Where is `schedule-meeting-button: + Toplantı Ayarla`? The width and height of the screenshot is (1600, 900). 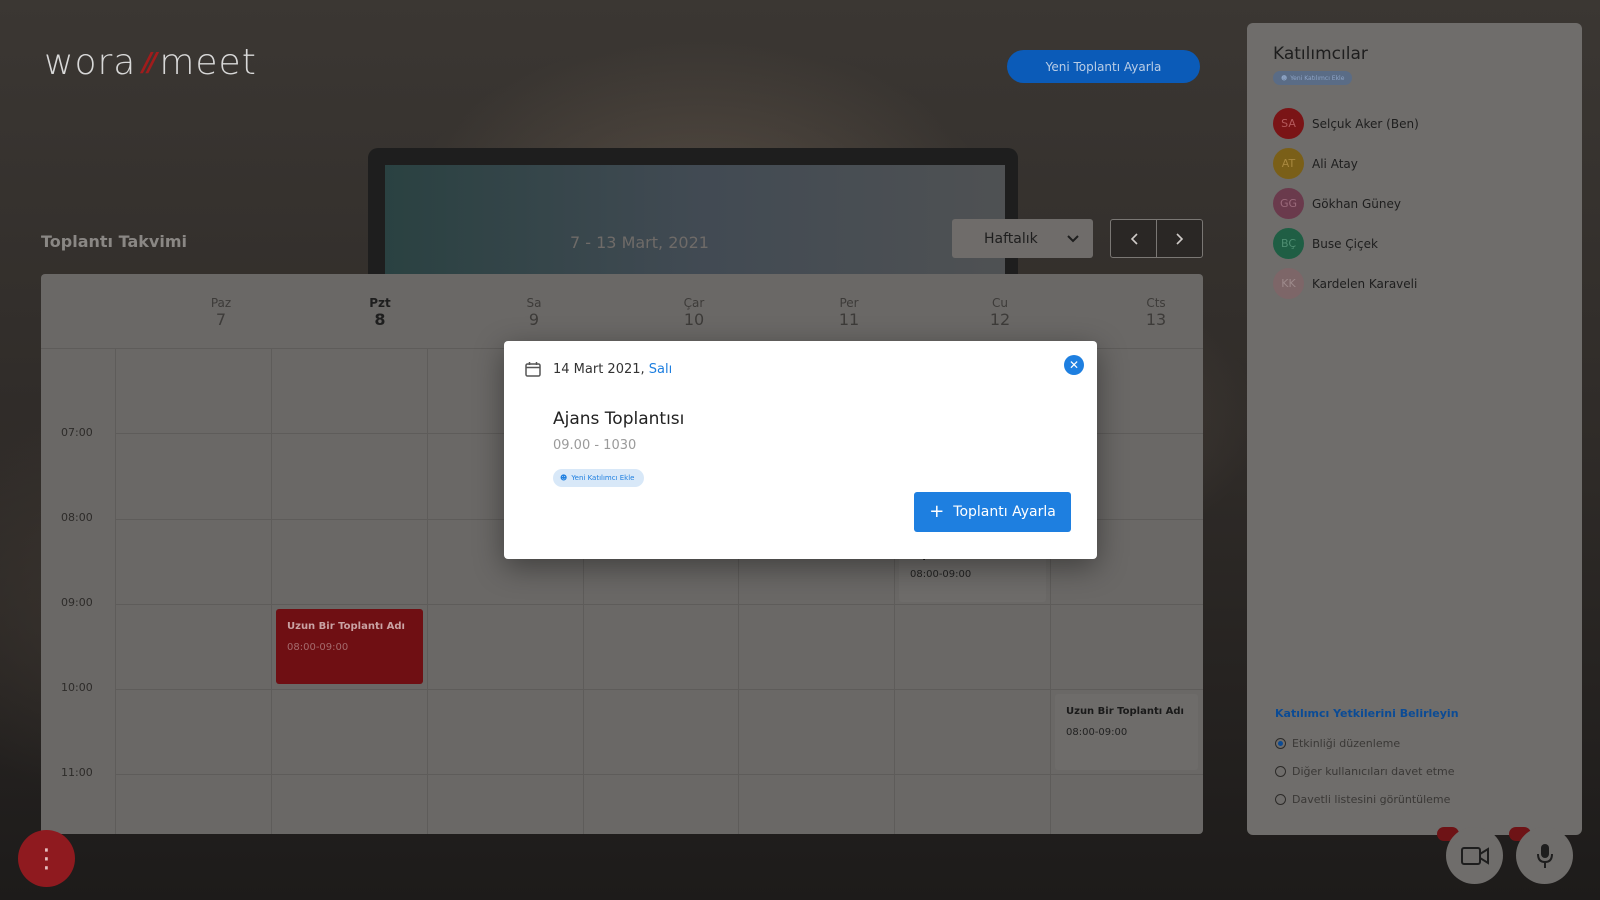
schedule-meeting-button: + Toplantı Ayarla is located at coordinates (992, 512).